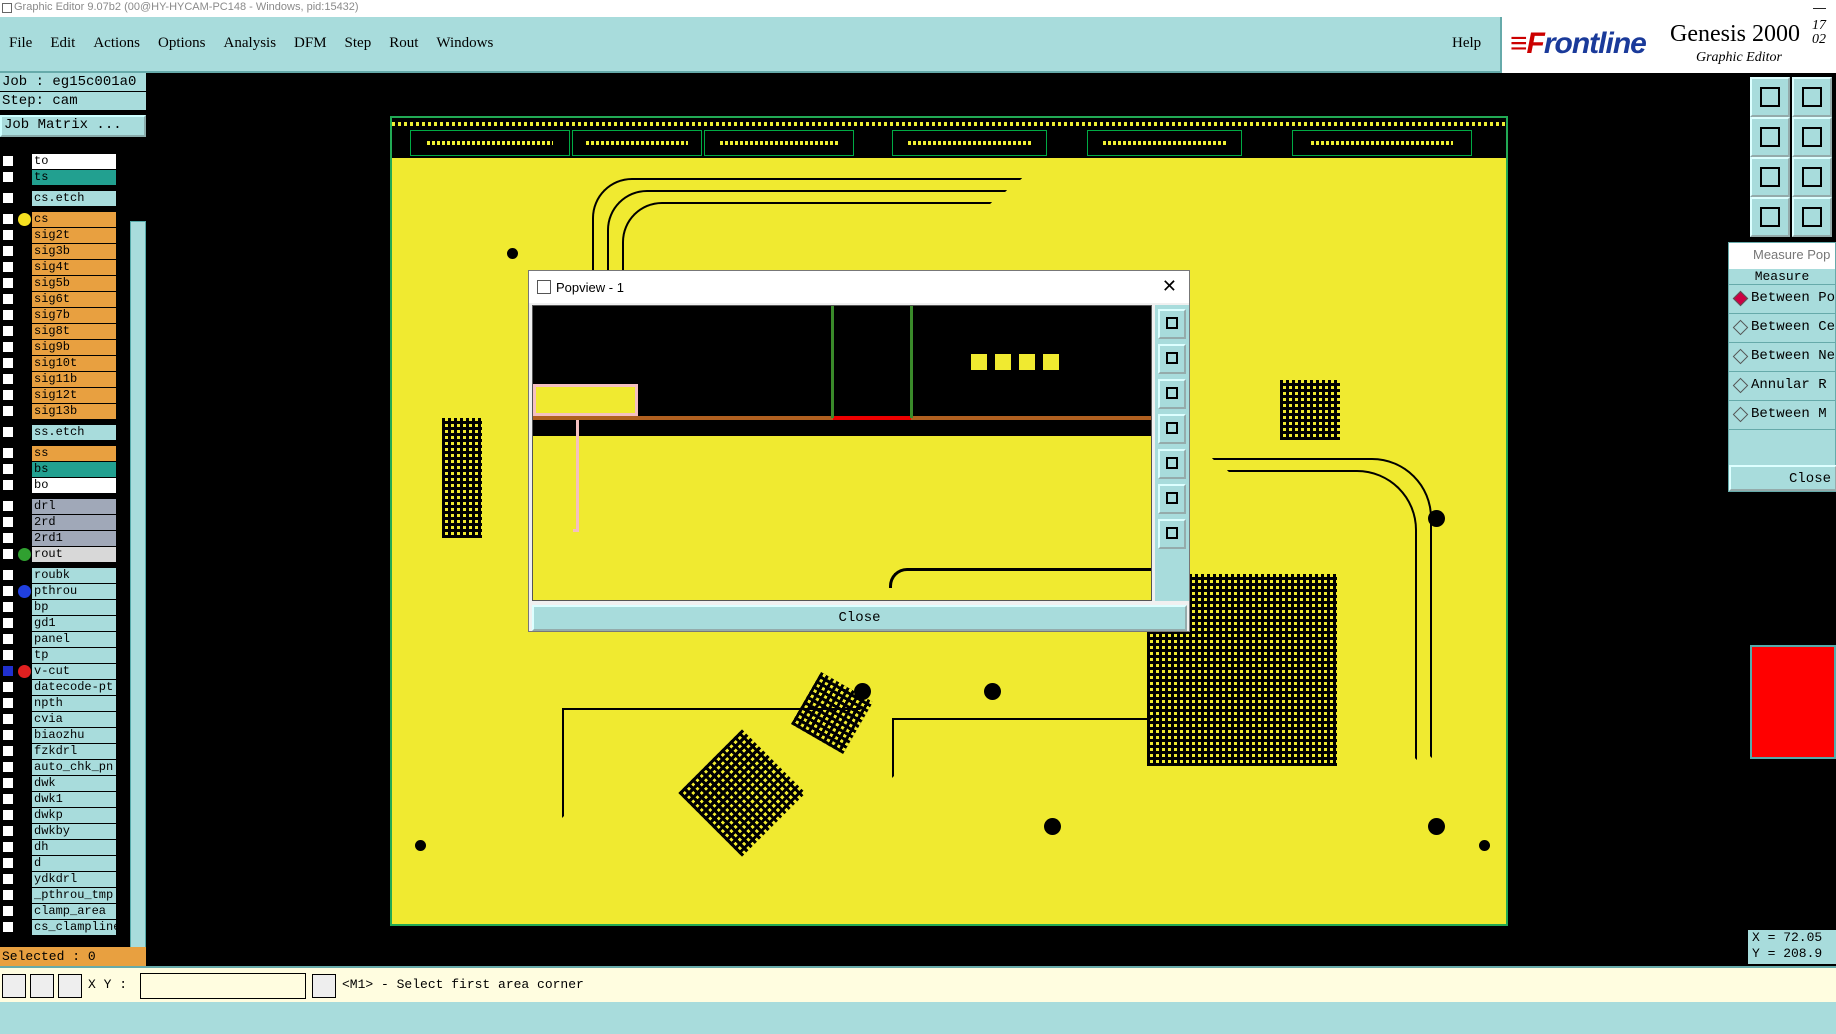 The width and height of the screenshot is (1836, 1034). Describe the element at coordinates (64, 379) in the screenshot. I see `layer-row: sig11b` at that location.